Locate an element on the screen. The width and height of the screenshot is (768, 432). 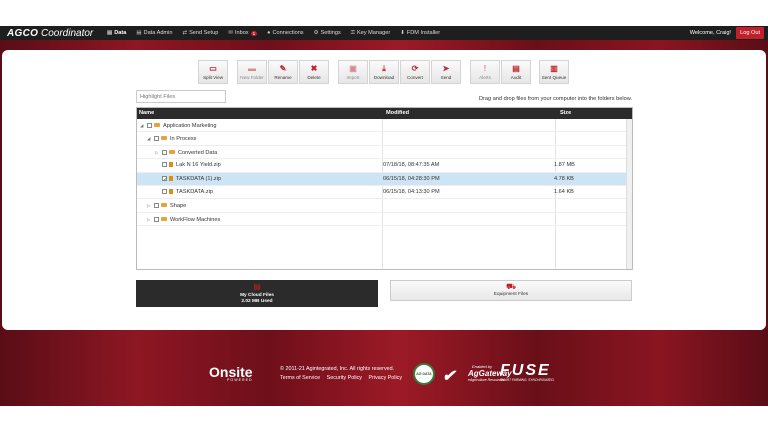
nav-settings: ⚙ Settings is located at coordinates (327, 33).